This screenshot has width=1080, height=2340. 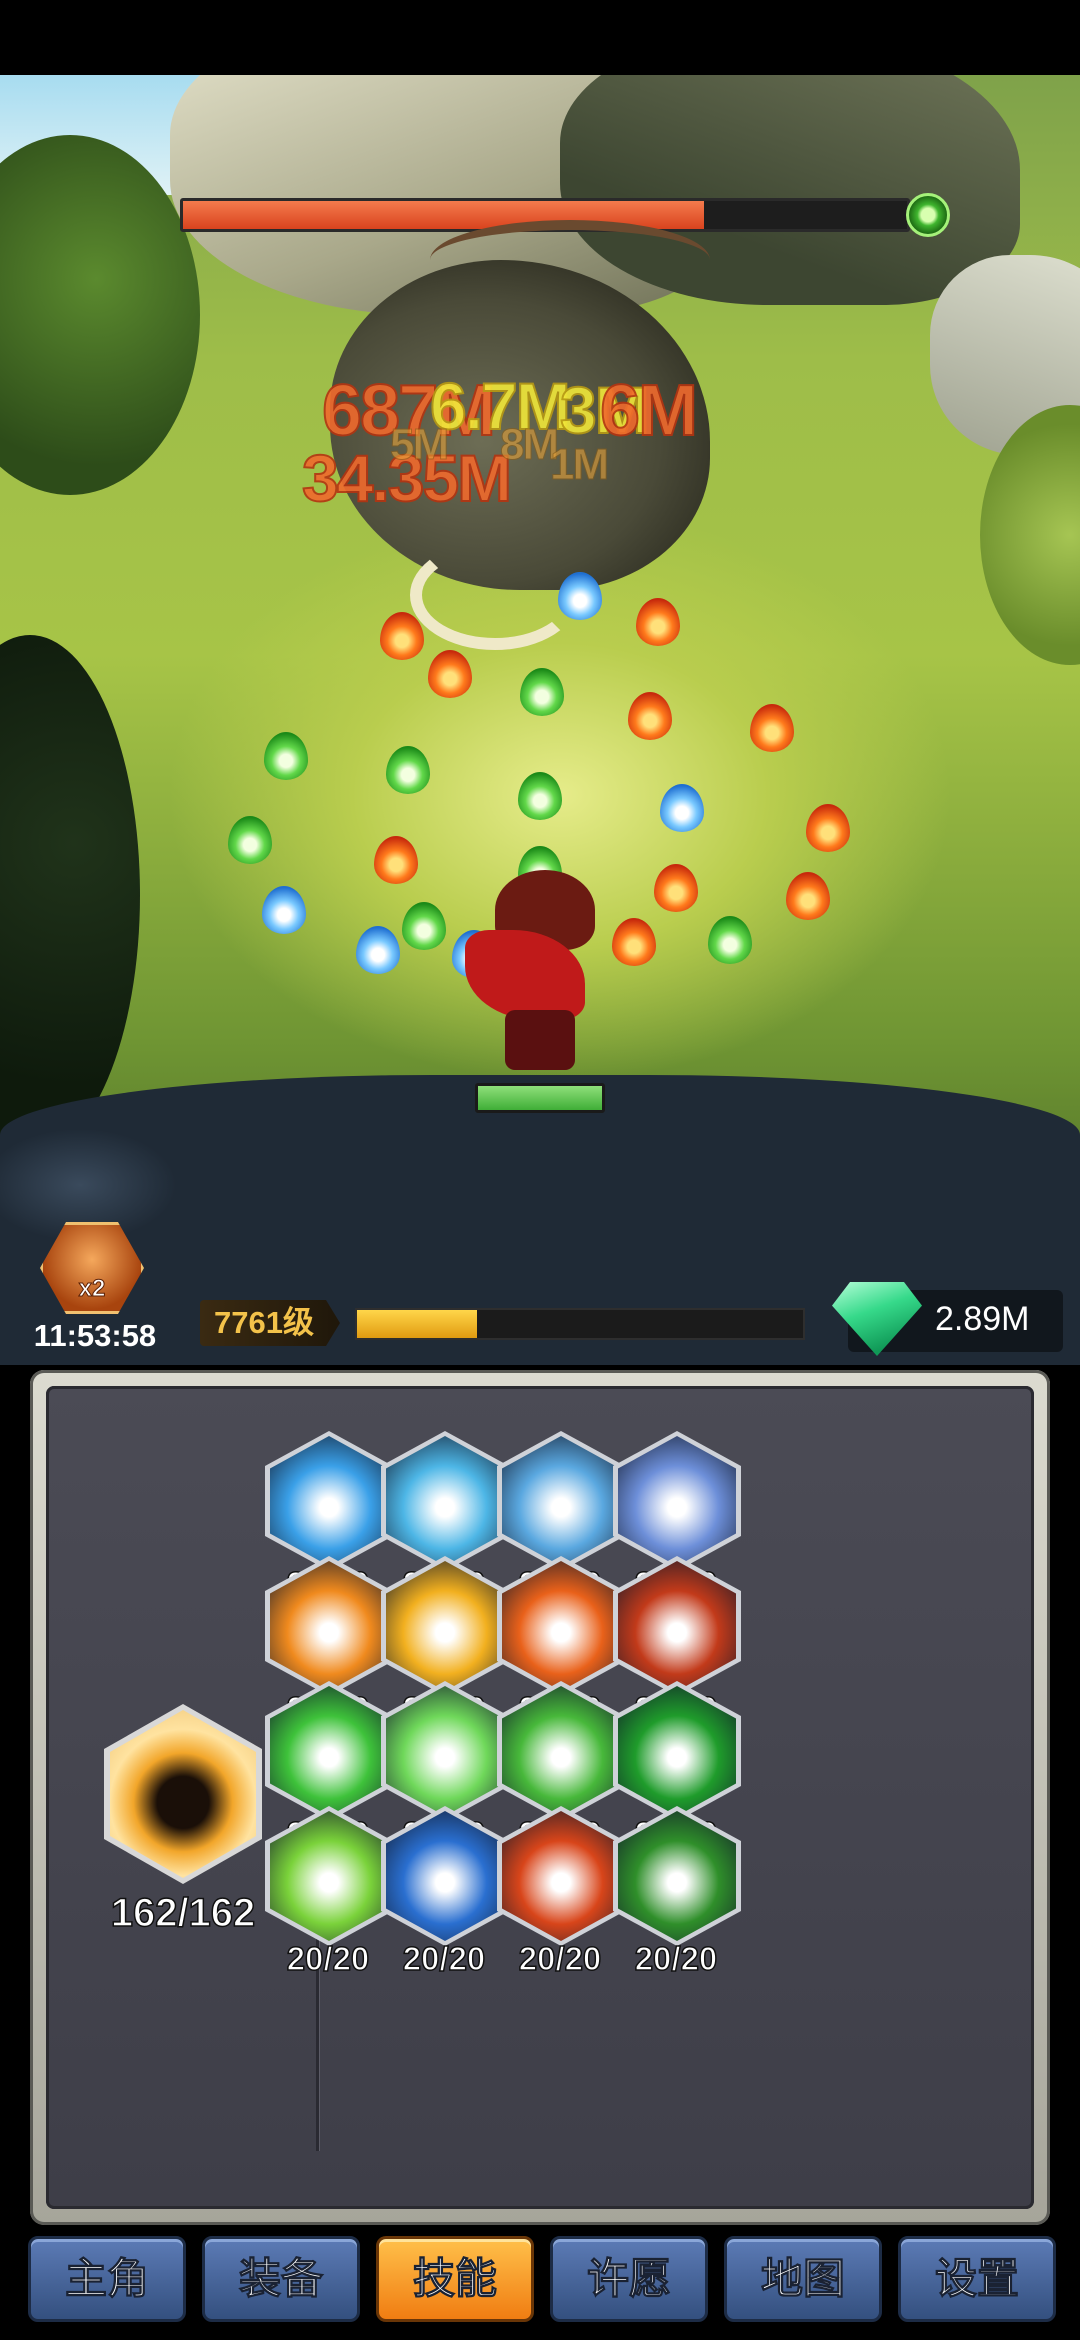 What do you see at coordinates (92, 1289) in the screenshot?
I see `boost-label: x2` at bounding box center [92, 1289].